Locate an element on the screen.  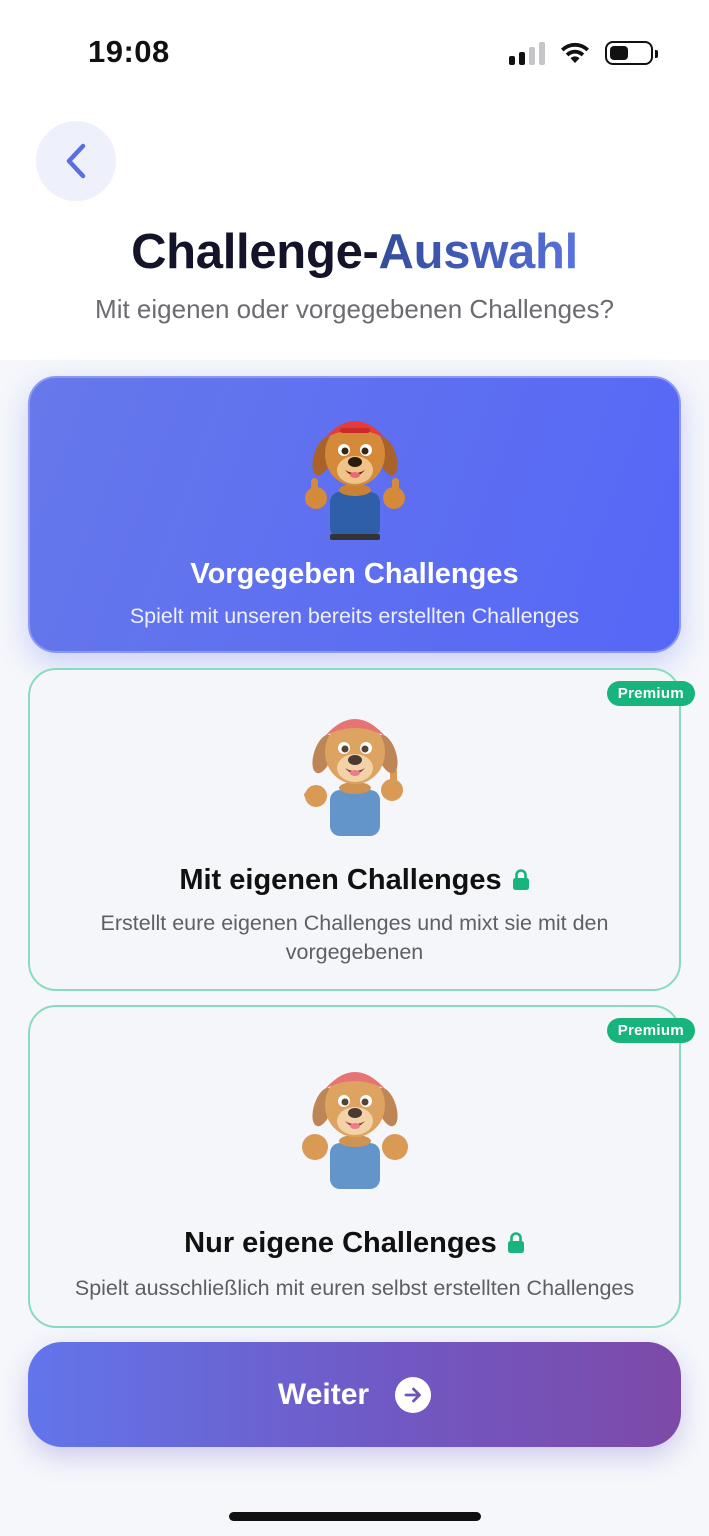
option-title-text: Nur eigene Challenges is located at coordinates (340, 1243).